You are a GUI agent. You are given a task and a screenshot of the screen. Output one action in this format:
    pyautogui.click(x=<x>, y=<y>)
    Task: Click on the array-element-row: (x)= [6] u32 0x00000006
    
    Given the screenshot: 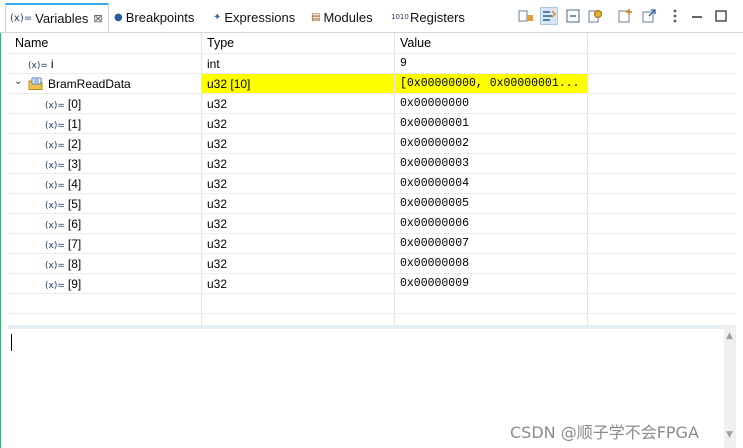 What is the action you would take?
    pyautogui.click(x=372, y=223)
    